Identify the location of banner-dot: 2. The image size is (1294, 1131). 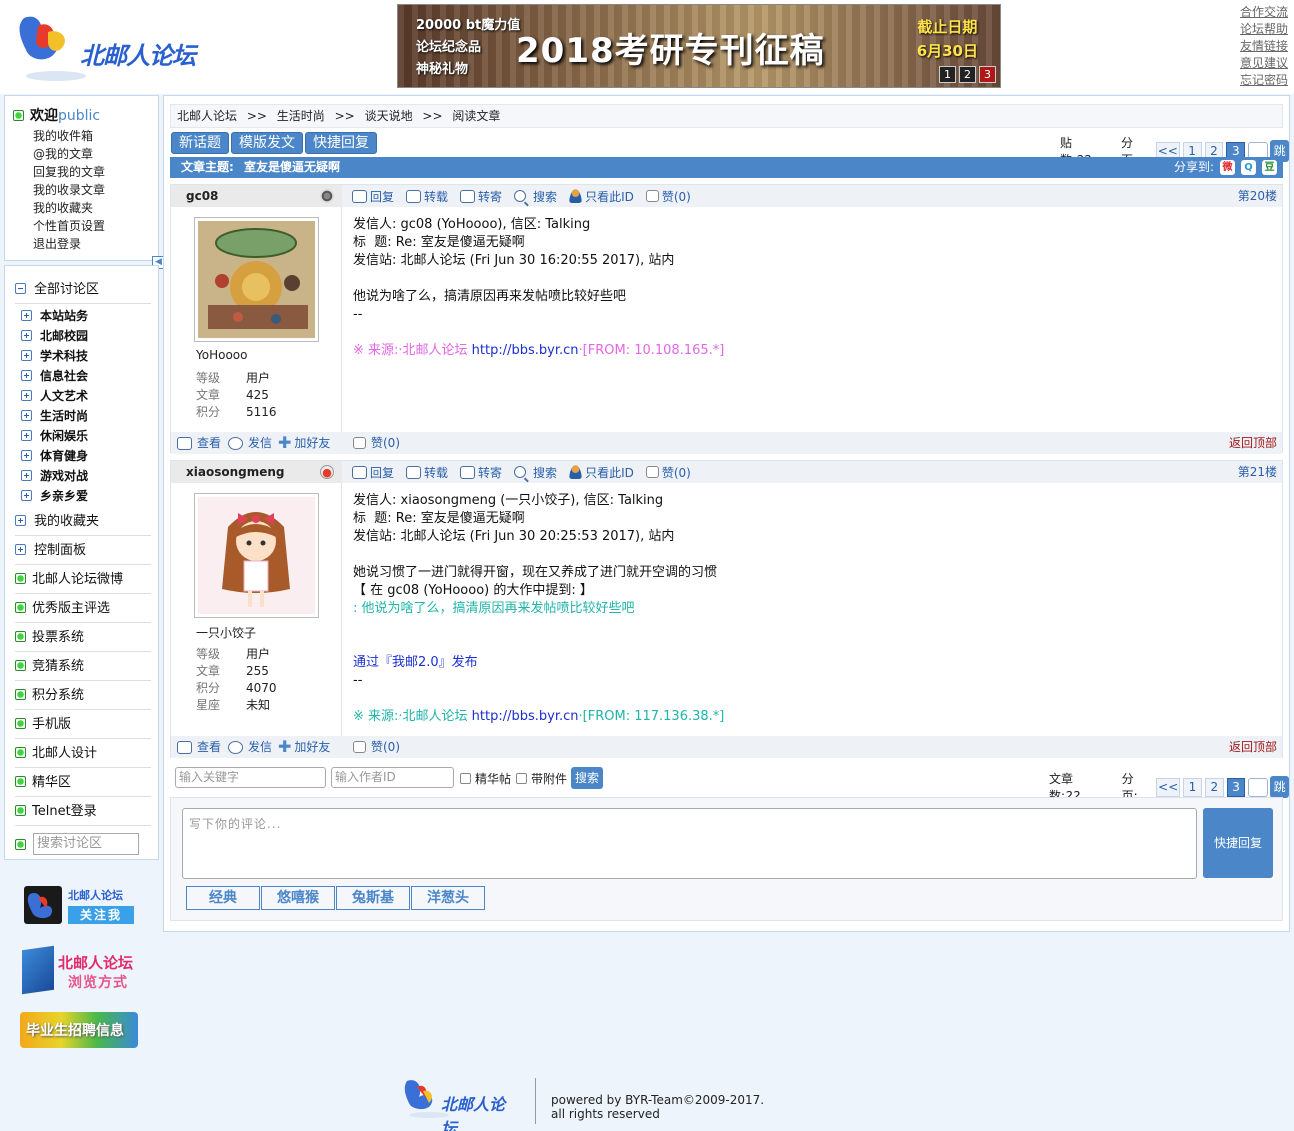
(967, 74).